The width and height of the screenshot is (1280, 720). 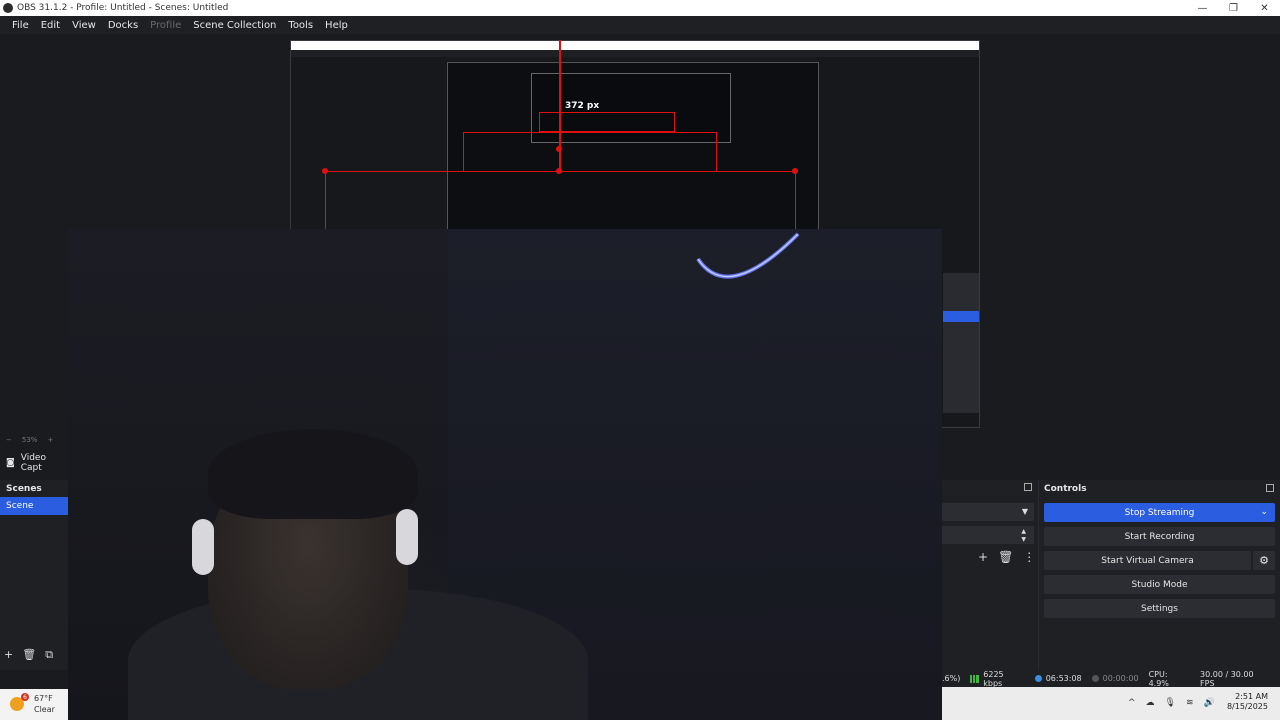 I want to click on network-icon: ☁, so click(x=1150, y=703).